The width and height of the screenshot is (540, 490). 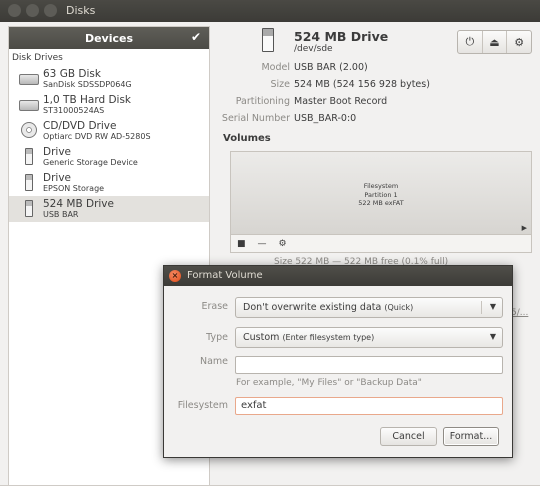 What do you see at coordinates (325, 118) in the screenshot?
I see `property-value: USB_BAR-0:0` at bounding box center [325, 118].